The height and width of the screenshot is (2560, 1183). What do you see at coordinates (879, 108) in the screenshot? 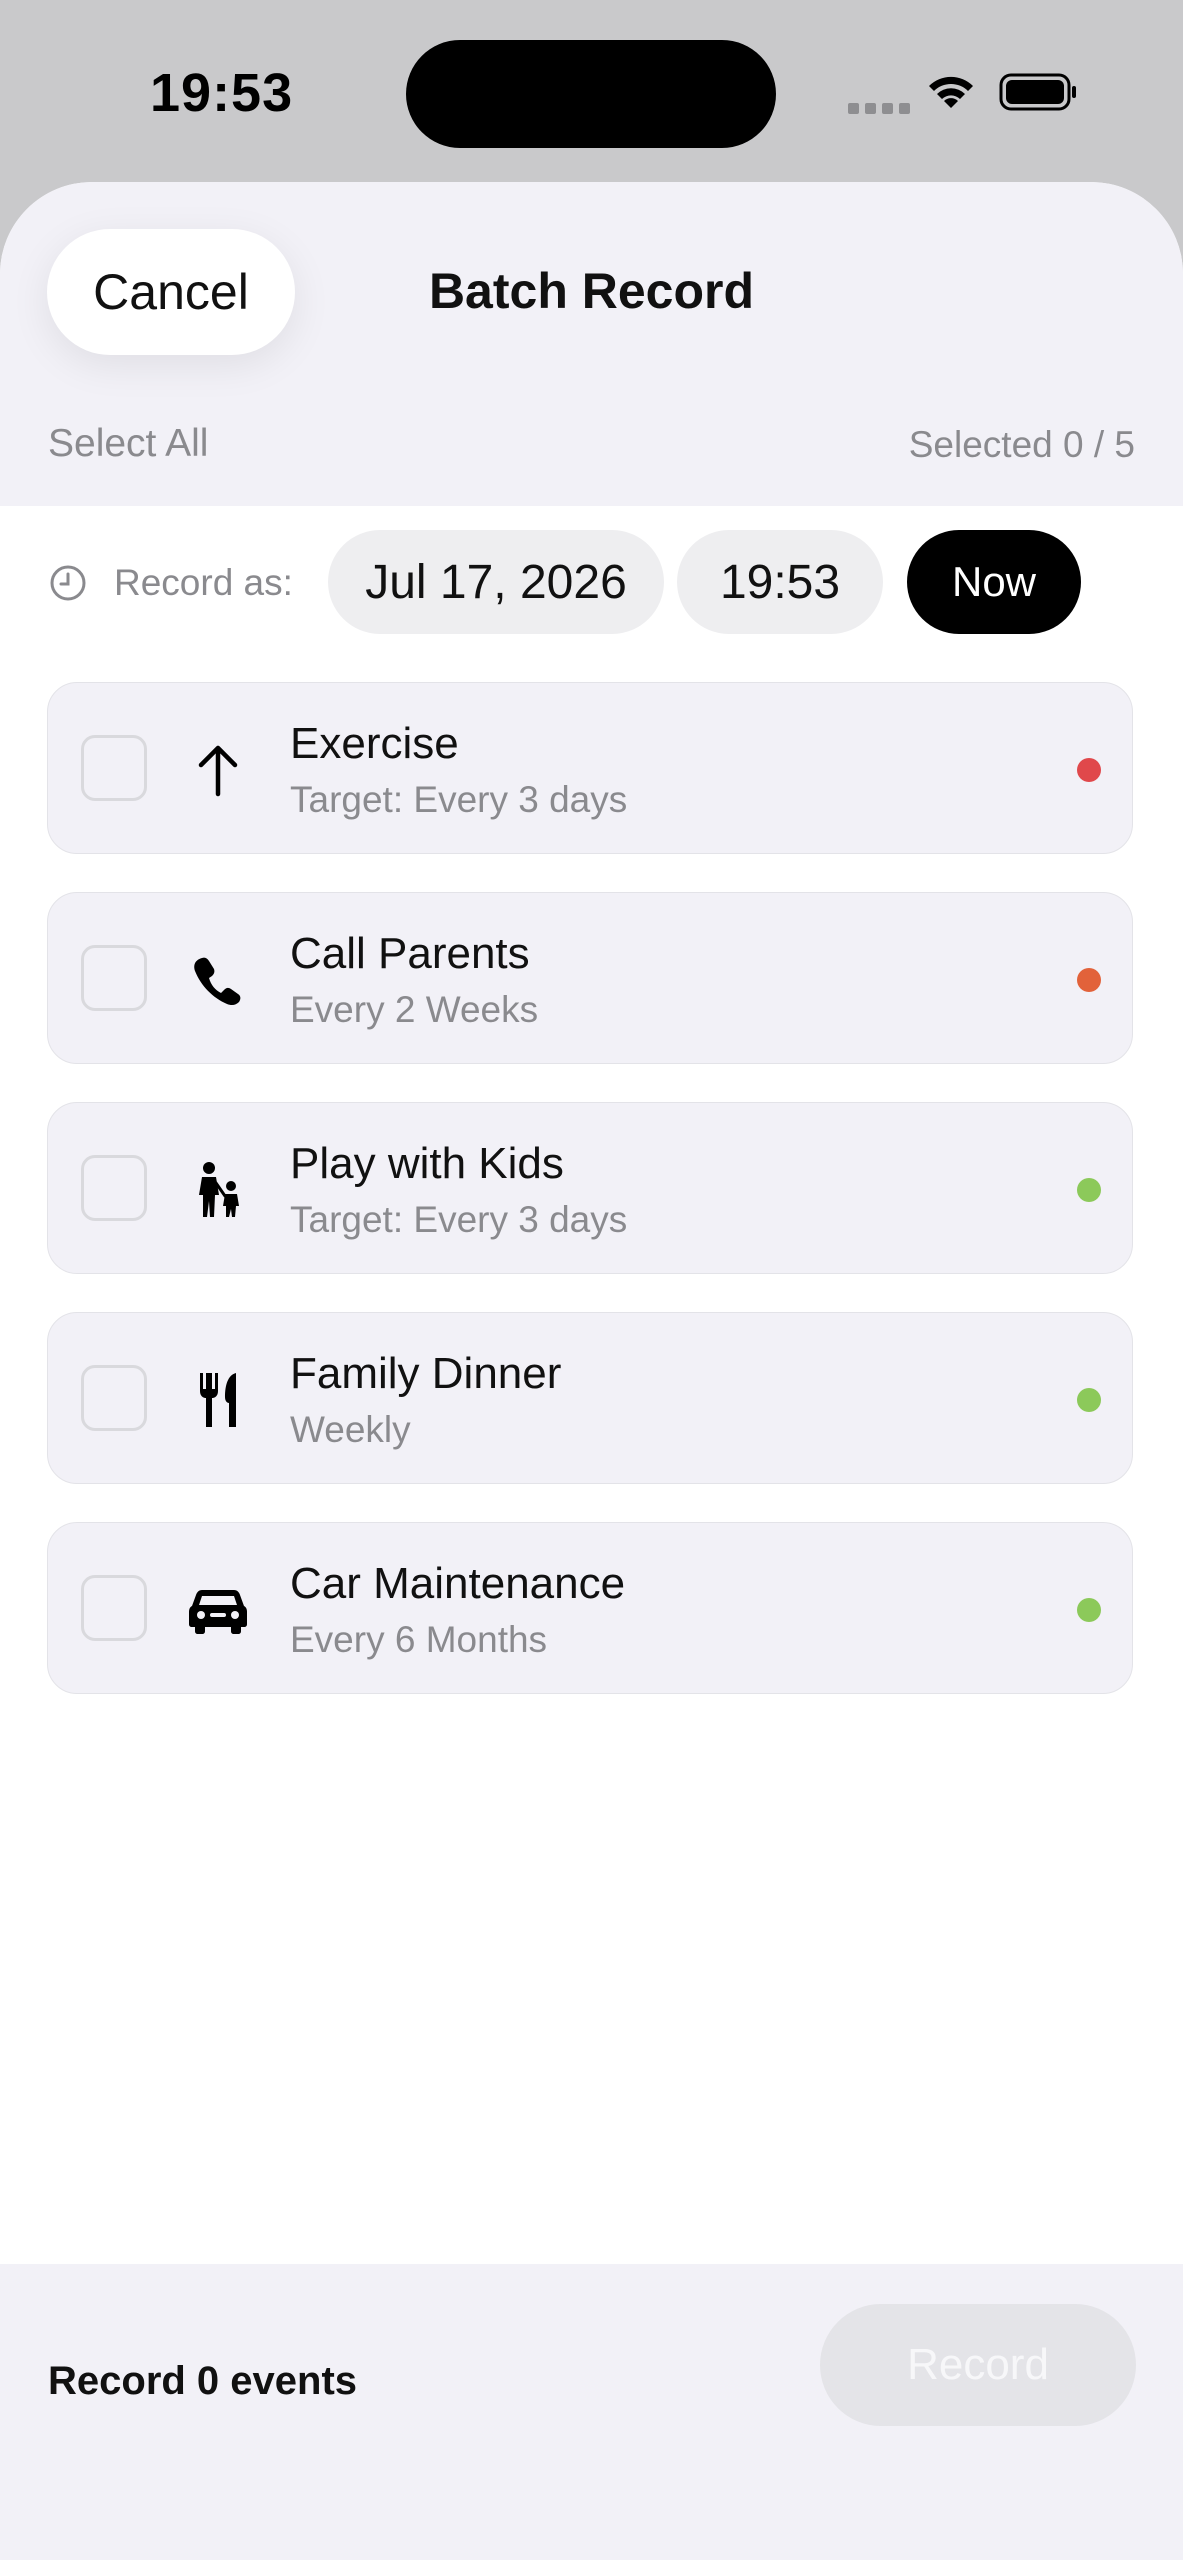
I see `cellular-signal-icon` at bounding box center [879, 108].